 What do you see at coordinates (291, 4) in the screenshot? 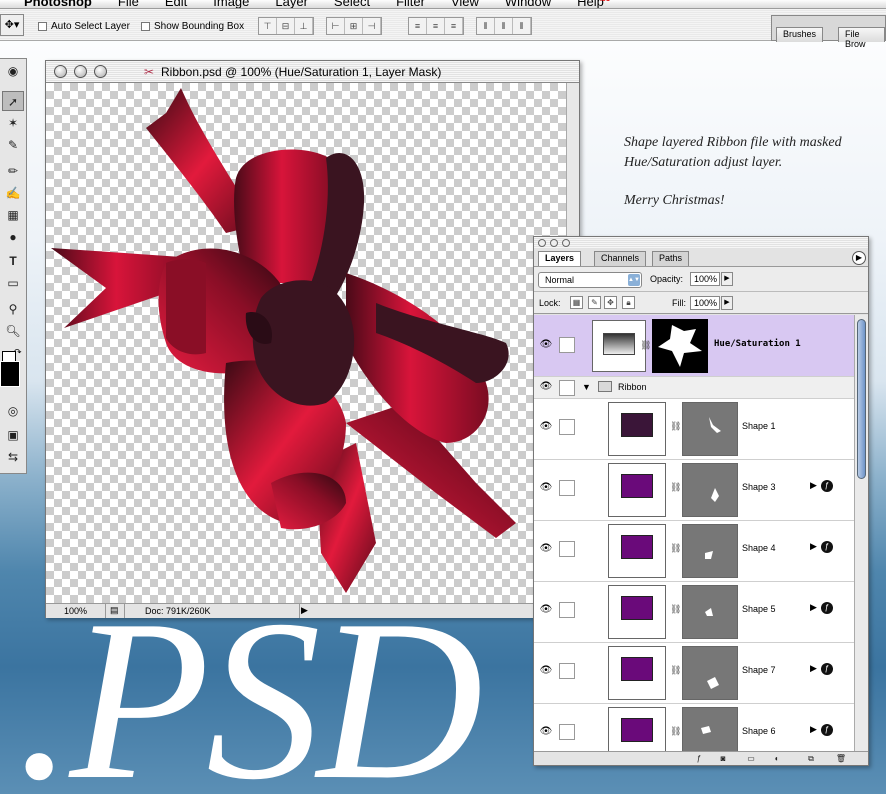
I see `menu-layer: Layer` at bounding box center [291, 4].